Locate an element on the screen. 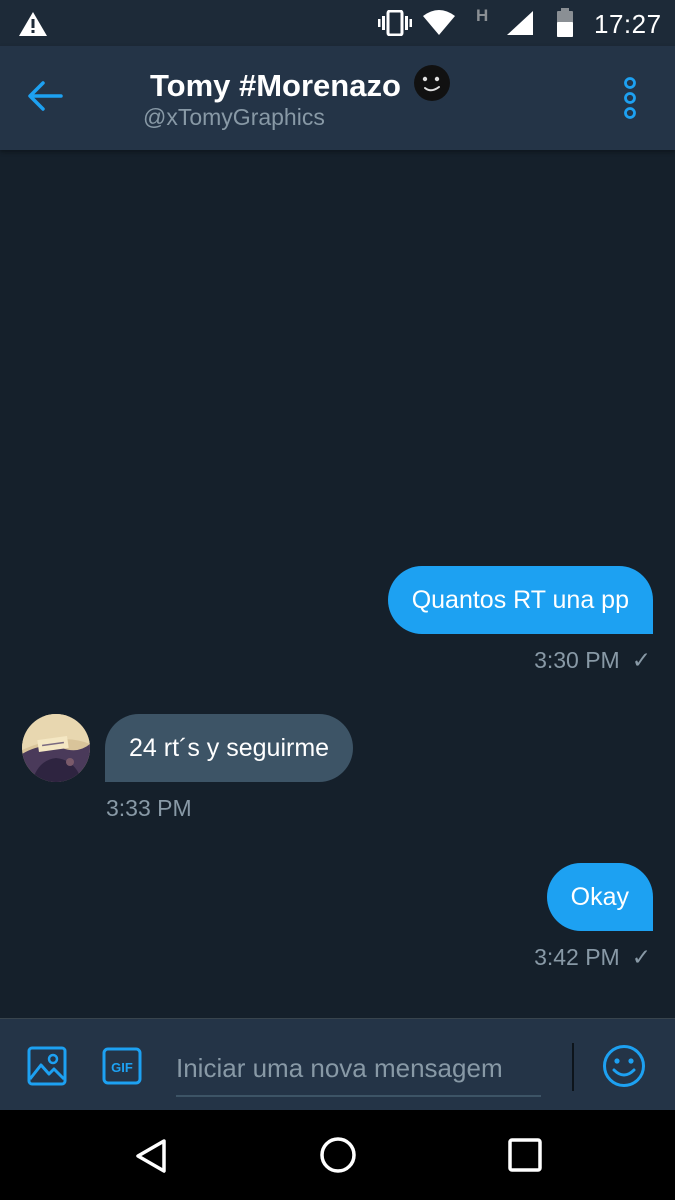 This screenshot has width=675, height=1200. message-time: 3:33 PM is located at coordinates (149, 808).